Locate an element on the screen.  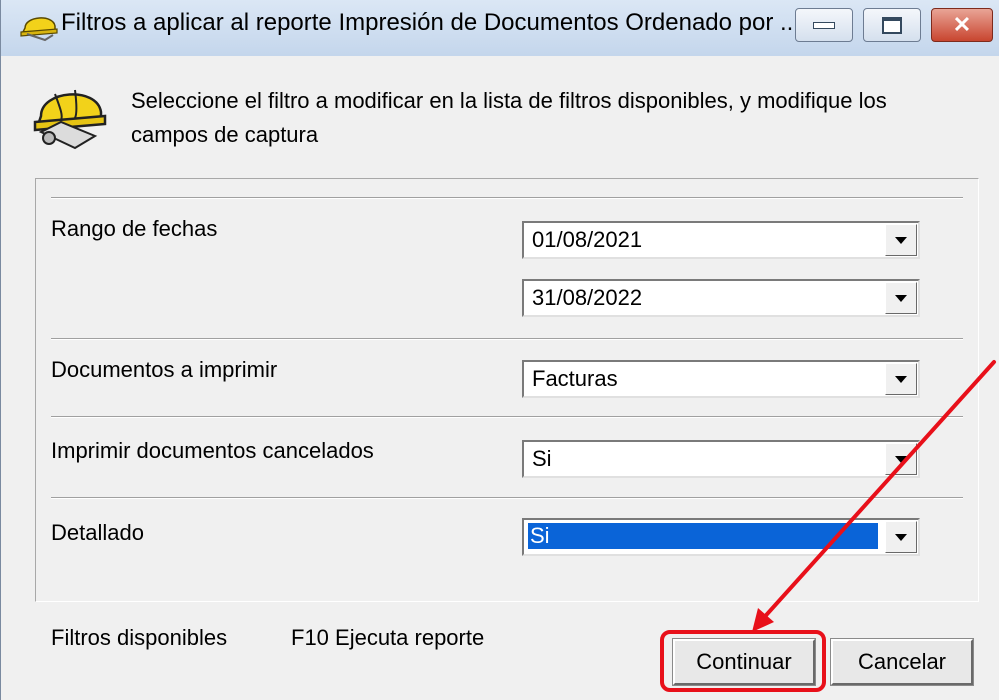
annotation-highlight-box is located at coordinates (743, 661).